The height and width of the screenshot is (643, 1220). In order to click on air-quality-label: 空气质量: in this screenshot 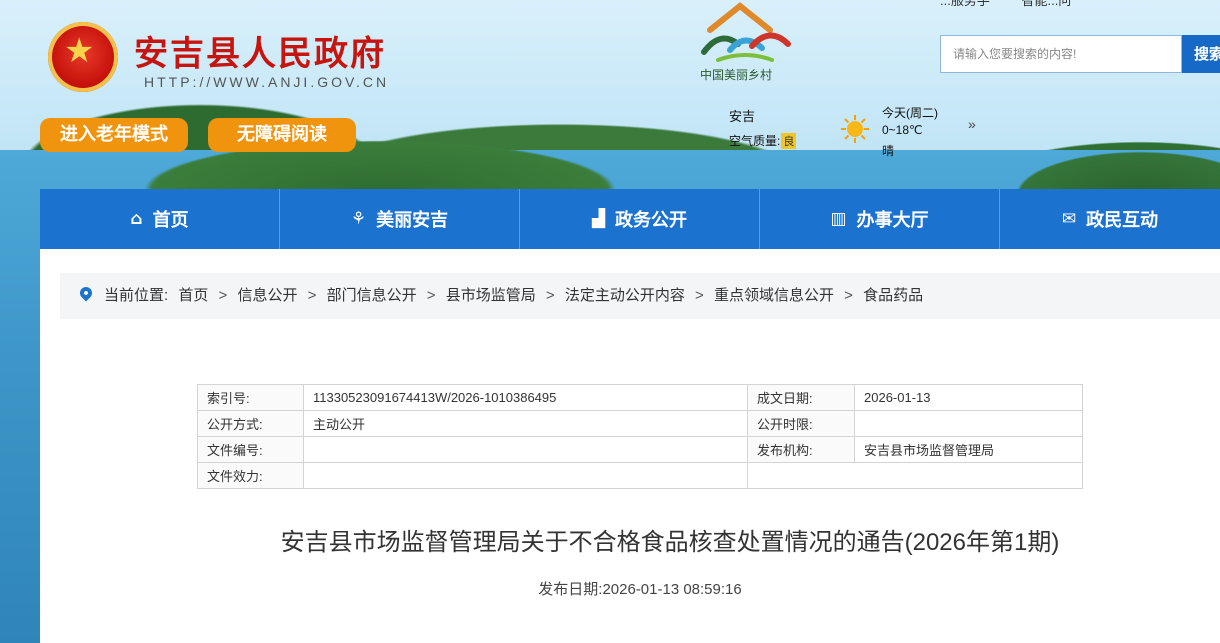, I will do `click(755, 141)`.